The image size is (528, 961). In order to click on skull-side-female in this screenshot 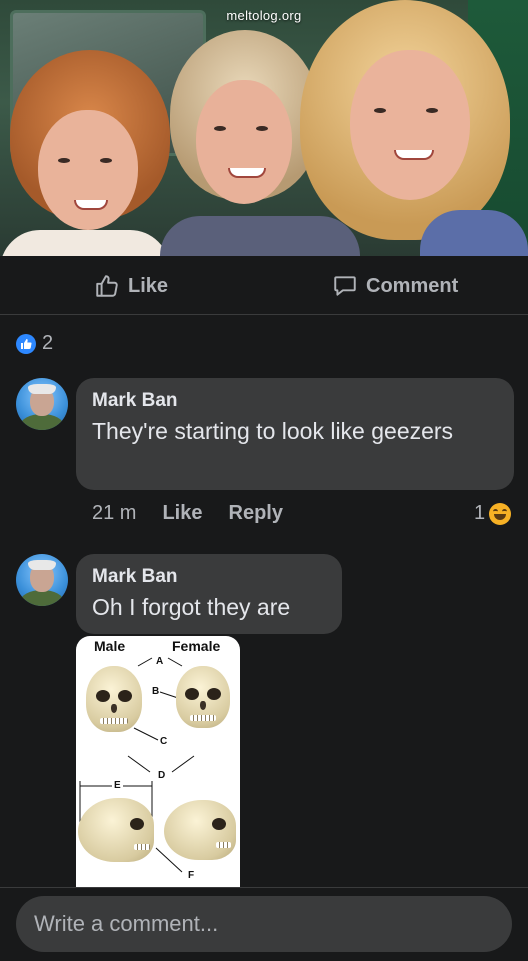, I will do `click(200, 830)`.